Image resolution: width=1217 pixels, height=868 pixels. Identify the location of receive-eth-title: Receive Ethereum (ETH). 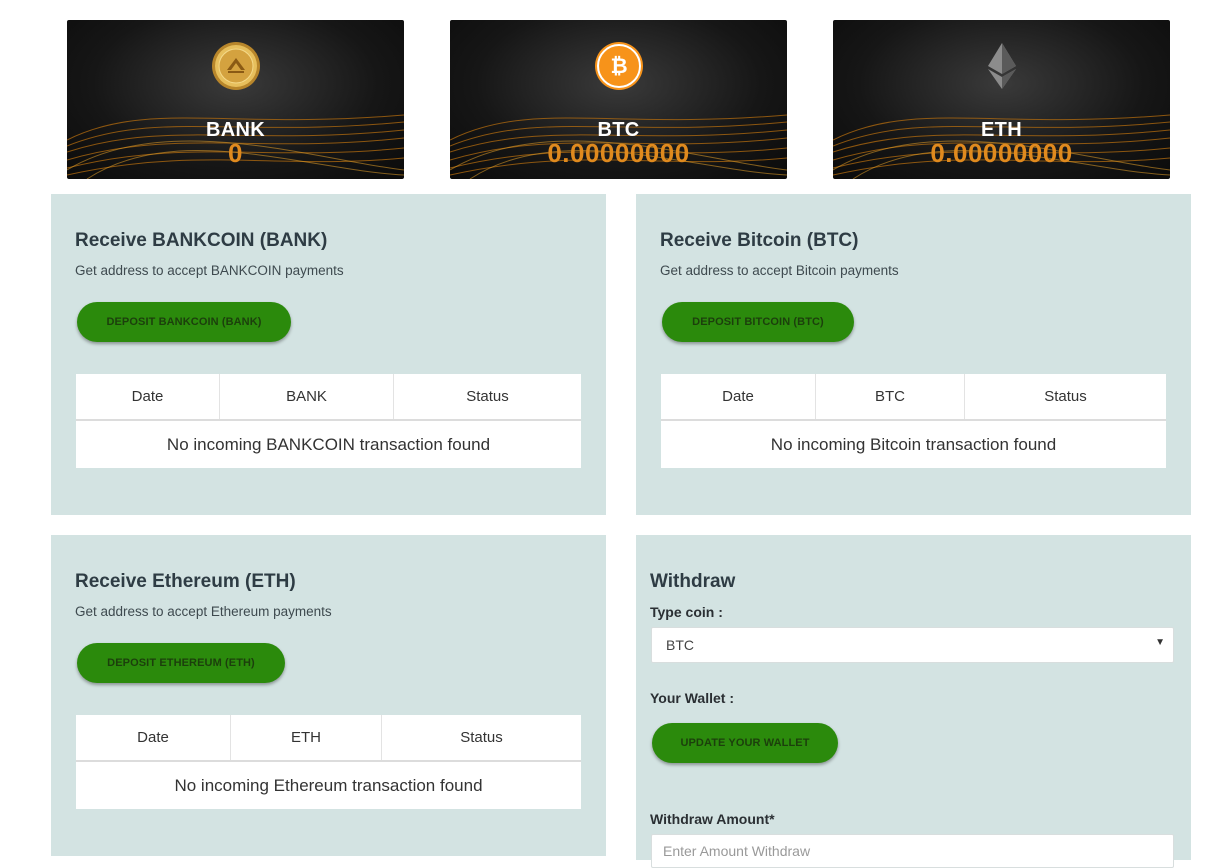
(185, 581).